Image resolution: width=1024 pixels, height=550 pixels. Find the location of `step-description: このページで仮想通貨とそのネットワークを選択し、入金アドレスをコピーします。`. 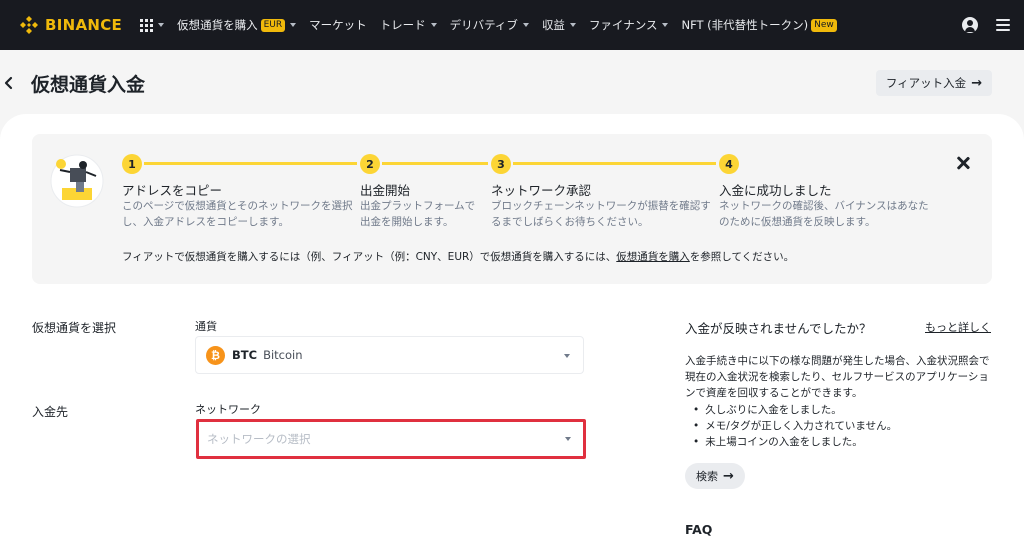

step-description: このページで仮想通貨とそのネットワークを選択し、入金アドレスをコピーします。 is located at coordinates (237, 214).